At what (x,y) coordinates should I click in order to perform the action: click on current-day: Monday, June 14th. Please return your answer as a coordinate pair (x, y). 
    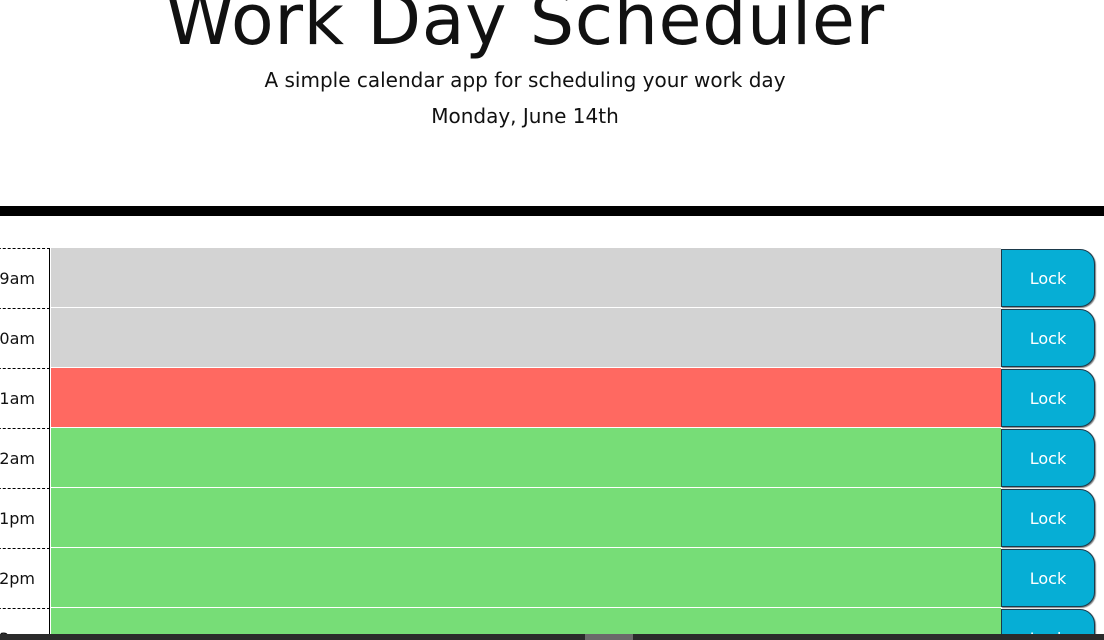
    Looking at the image, I should click on (525, 116).